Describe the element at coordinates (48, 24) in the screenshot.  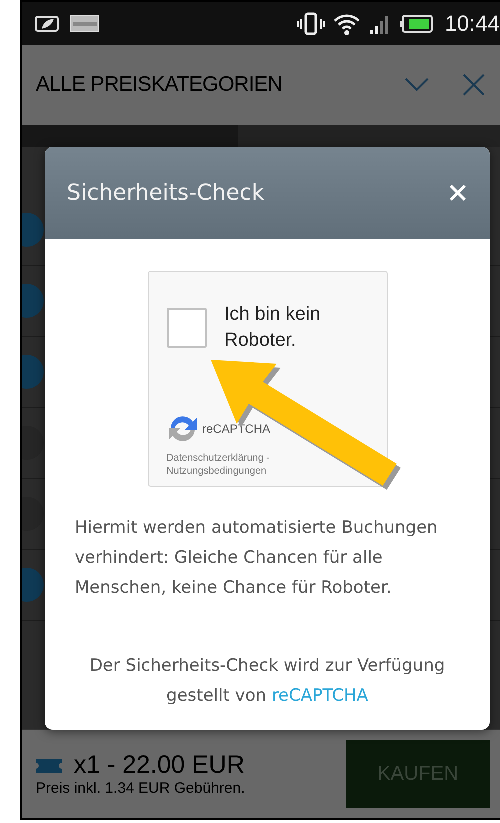
I see `leaf-icon` at that location.